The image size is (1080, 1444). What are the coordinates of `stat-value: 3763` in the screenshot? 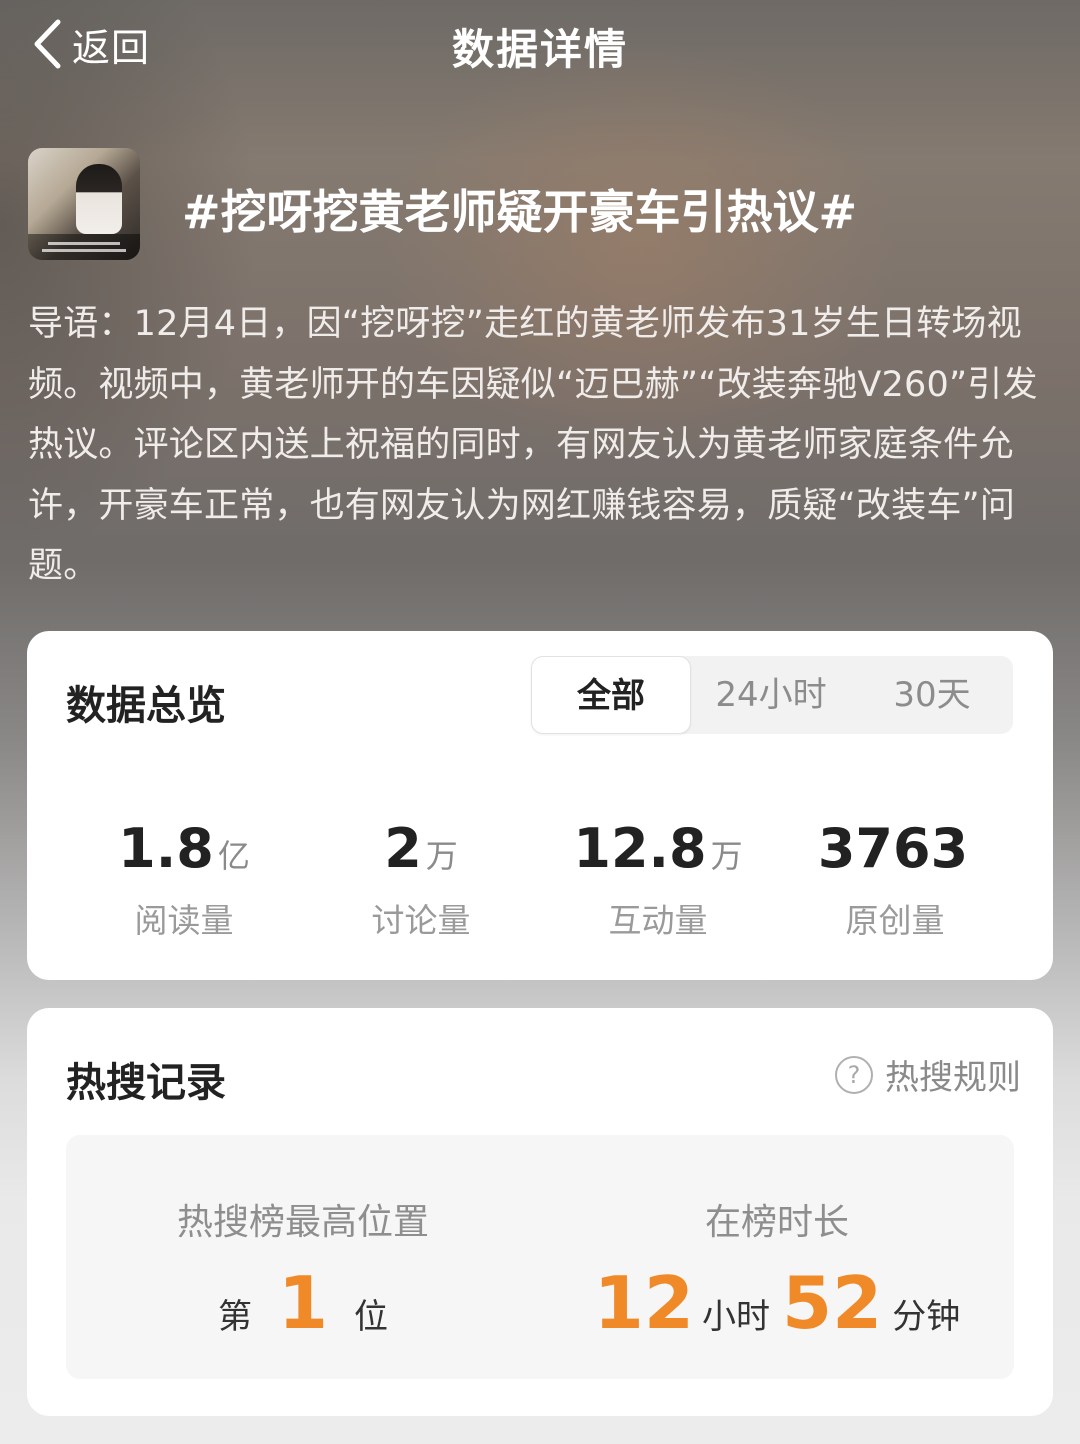 It's located at (893, 848).